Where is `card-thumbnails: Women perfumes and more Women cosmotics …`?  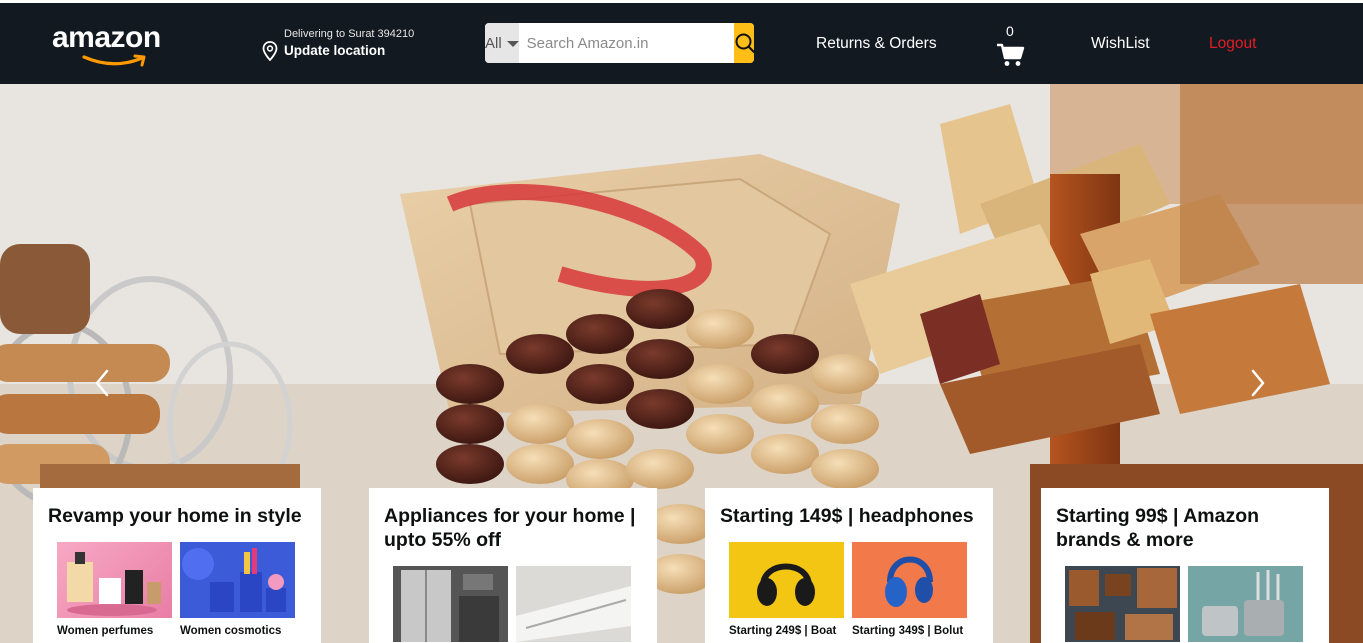
card-thumbnails: Women perfumes and more Women cosmotics … is located at coordinates (176, 592).